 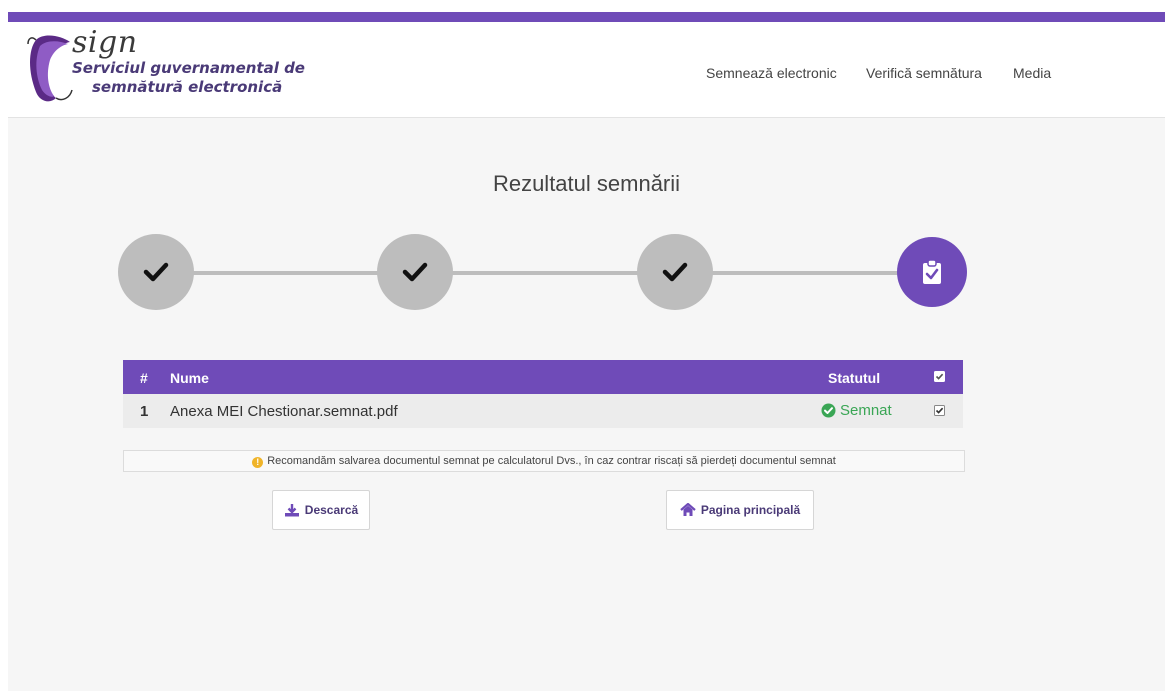 What do you see at coordinates (750, 510) in the screenshot?
I see `home-page-label: Pagina principală` at bounding box center [750, 510].